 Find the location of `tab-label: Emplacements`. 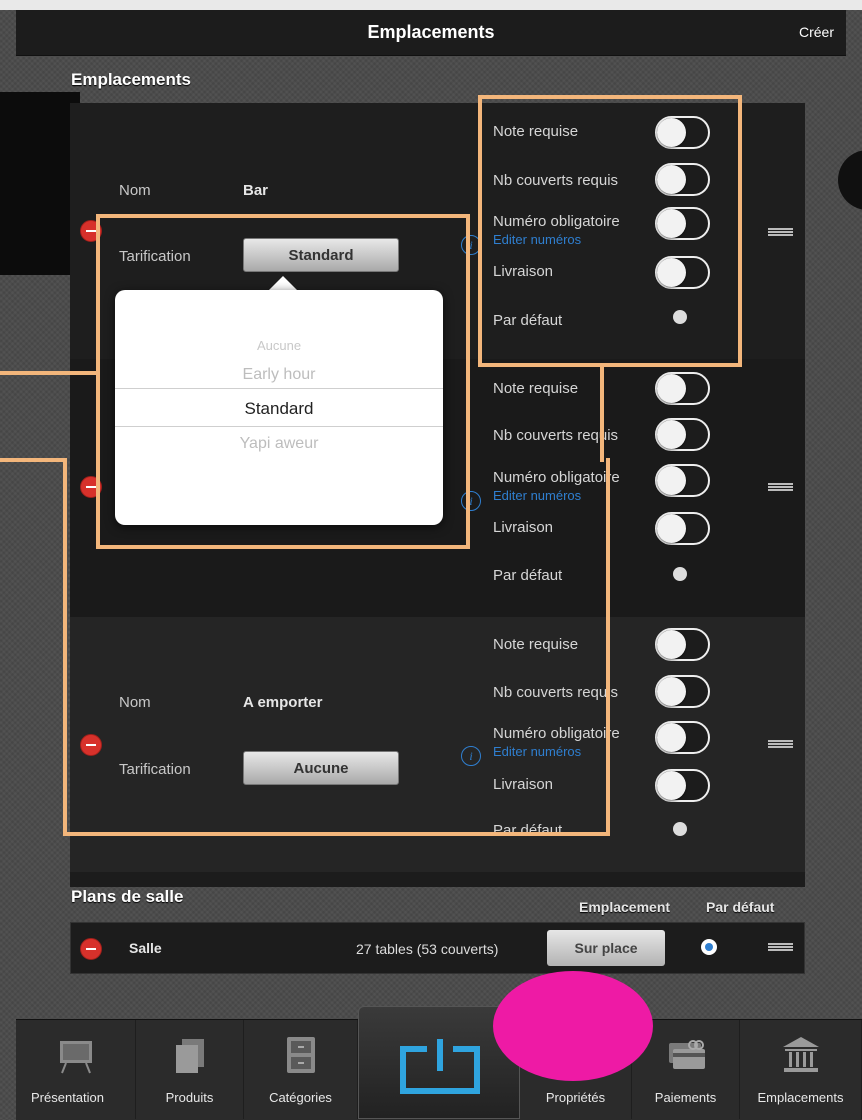

tab-label: Emplacements is located at coordinates (800, 1097).